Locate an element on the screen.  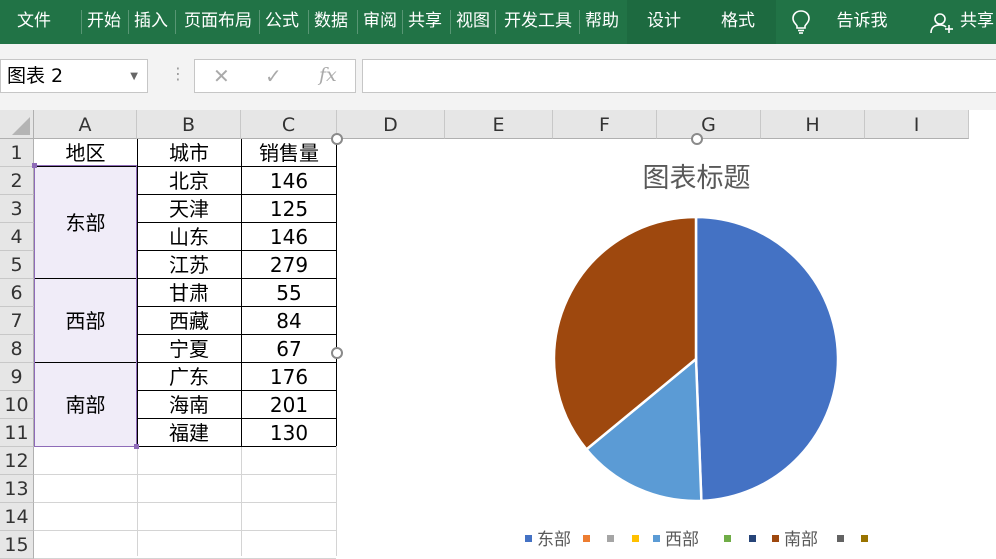
cell-sales-0: 146 is located at coordinates (289, 181).